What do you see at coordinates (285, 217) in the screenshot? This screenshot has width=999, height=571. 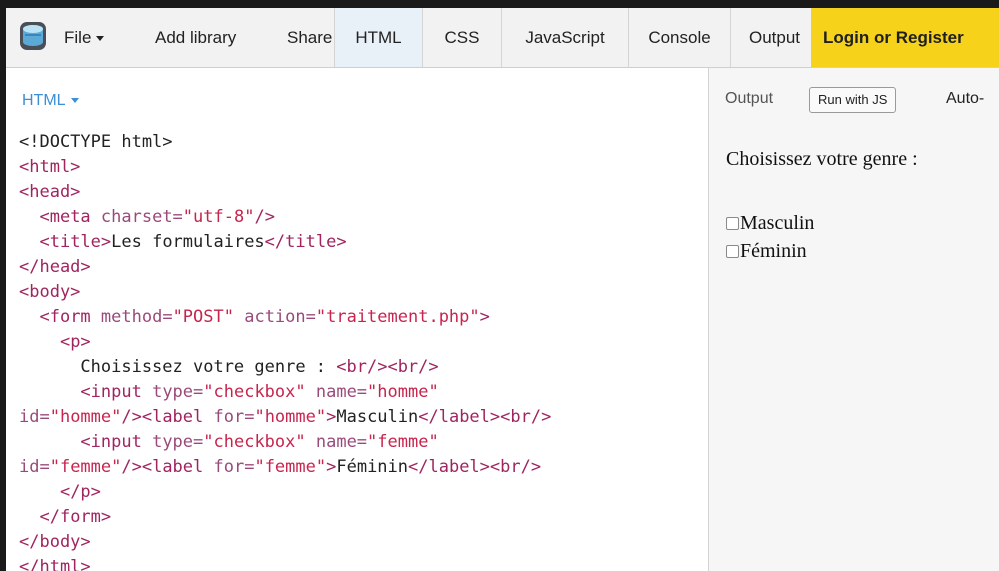 I see `code-line: <meta charset="utf-8"/>` at bounding box center [285, 217].